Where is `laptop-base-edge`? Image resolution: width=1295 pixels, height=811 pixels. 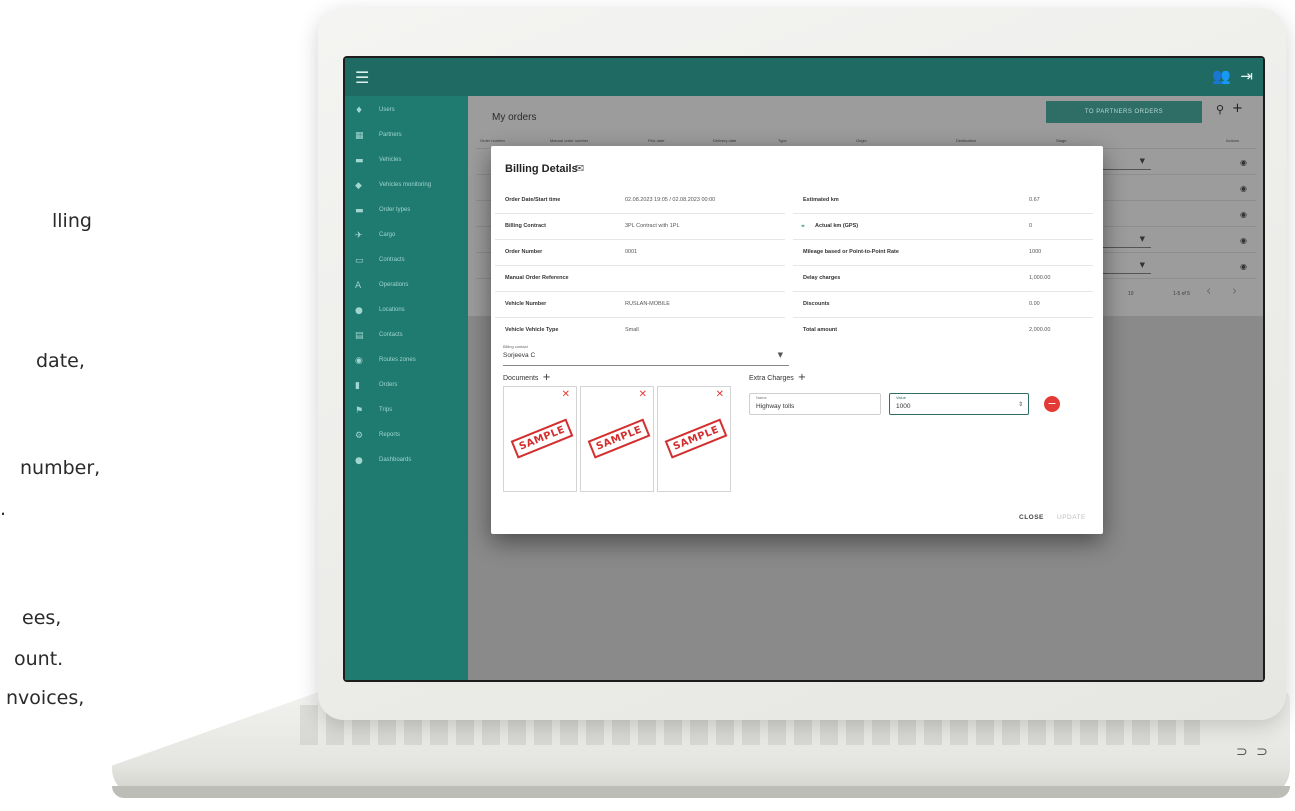
laptop-base-edge is located at coordinates (701, 792).